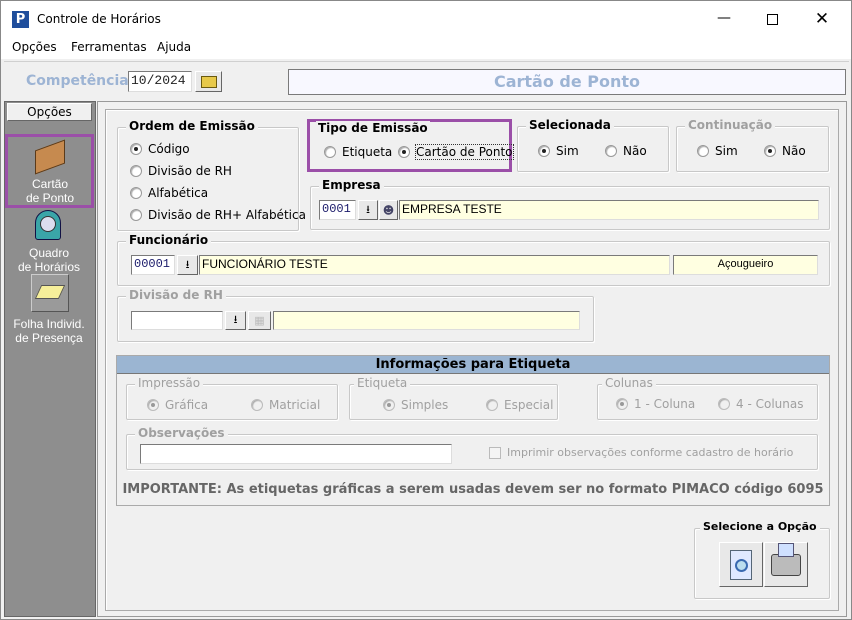 The height and width of the screenshot is (620, 852). What do you see at coordinates (434, 265) in the screenshot?
I see `funcionario-name-field: FUNCIONÁRIO TESTE` at bounding box center [434, 265].